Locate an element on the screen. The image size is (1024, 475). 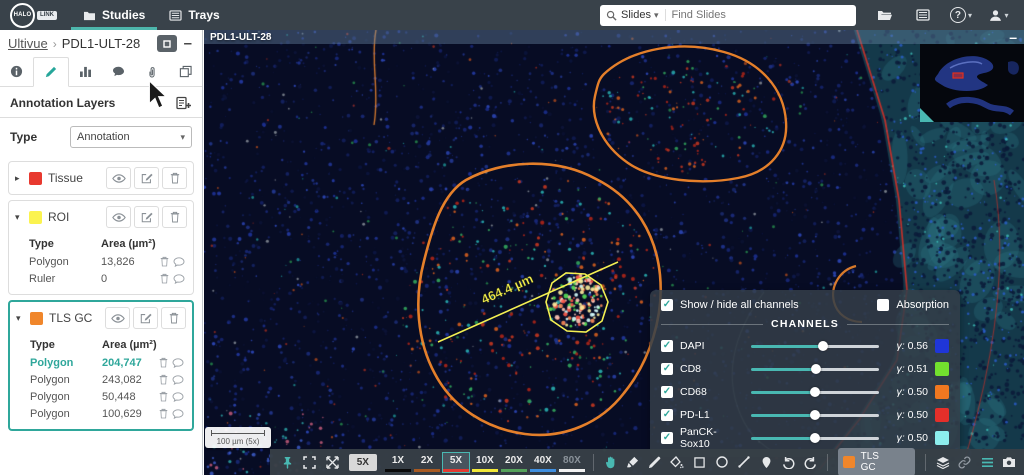
help-menu-button: ? ▾ is located at coordinates (961, 15).